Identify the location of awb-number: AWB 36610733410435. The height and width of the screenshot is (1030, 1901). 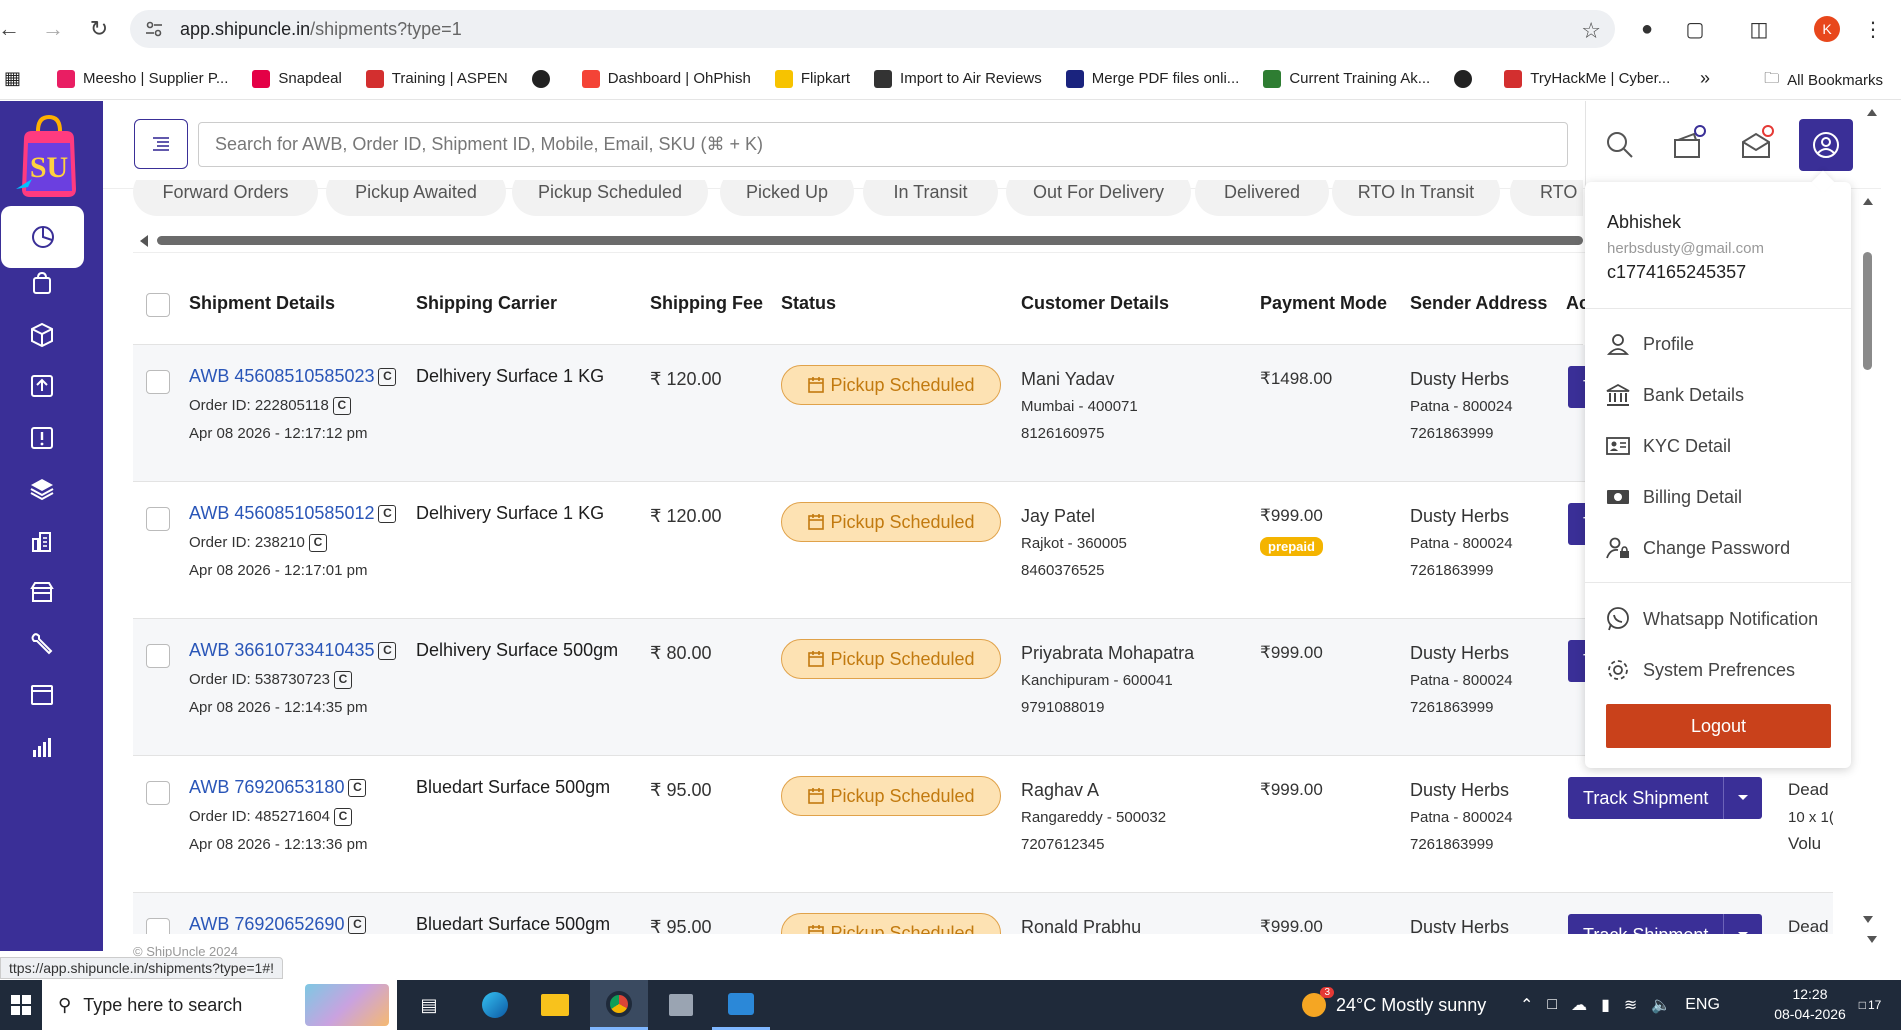
(281, 650).